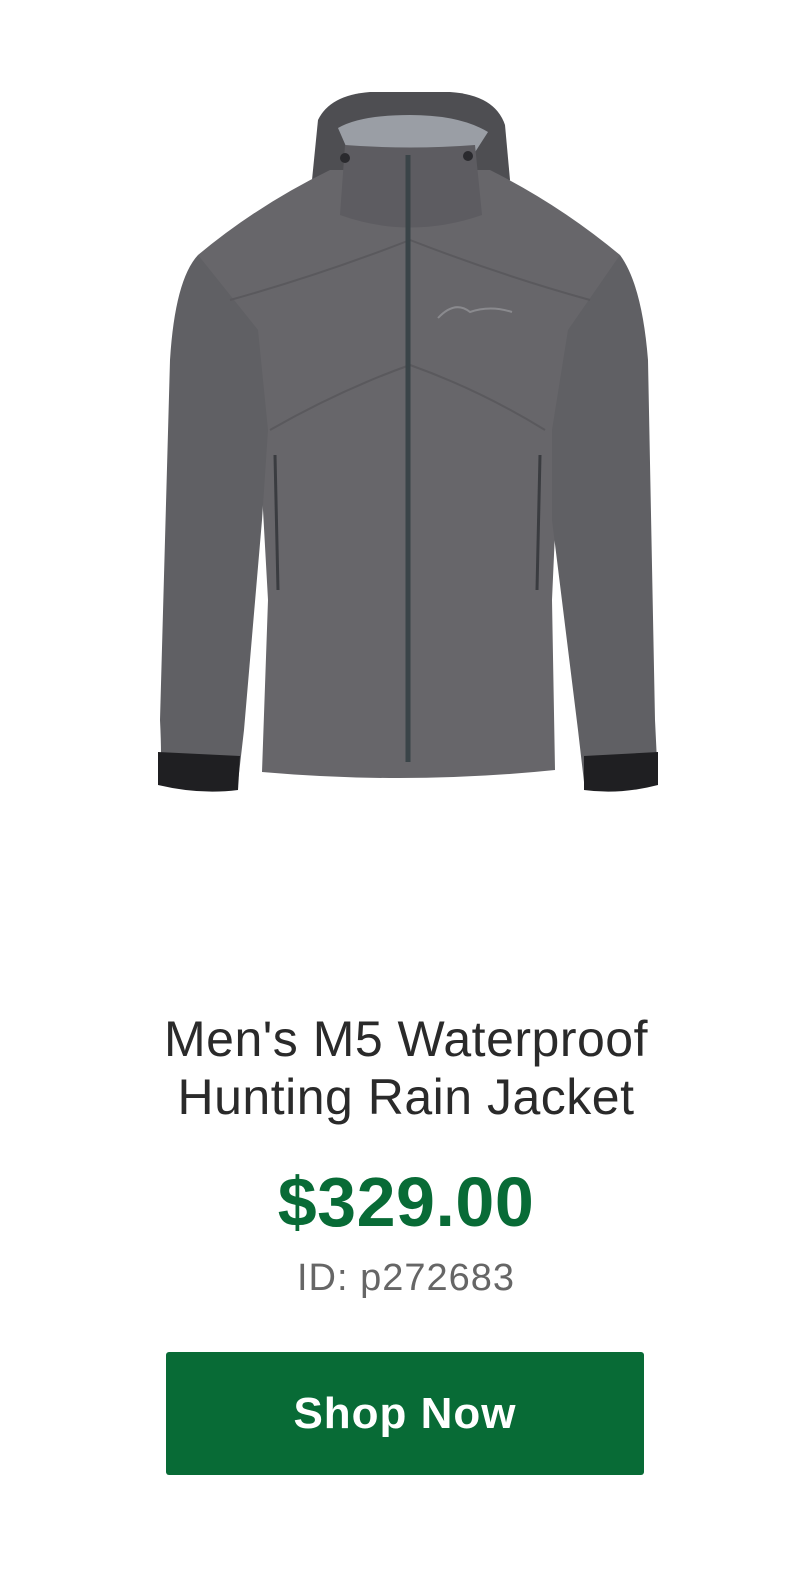  I want to click on product-title-line1: Men's M5 Waterproof, so click(405, 1039).